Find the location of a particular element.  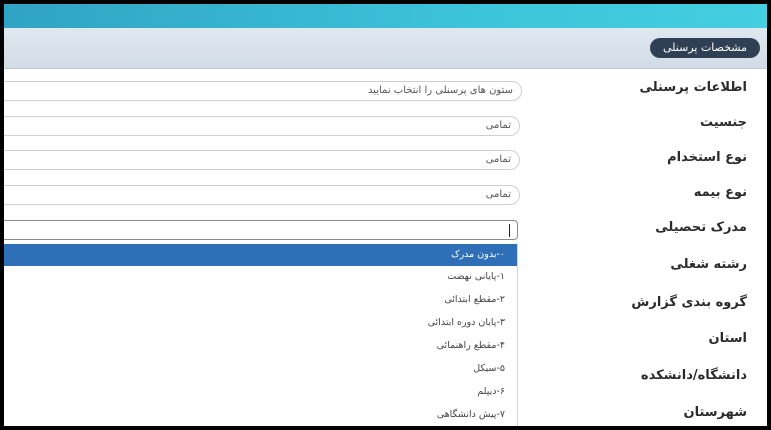

dropdown-option: ۰-بدون مدرک is located at coordinates (260, 255).